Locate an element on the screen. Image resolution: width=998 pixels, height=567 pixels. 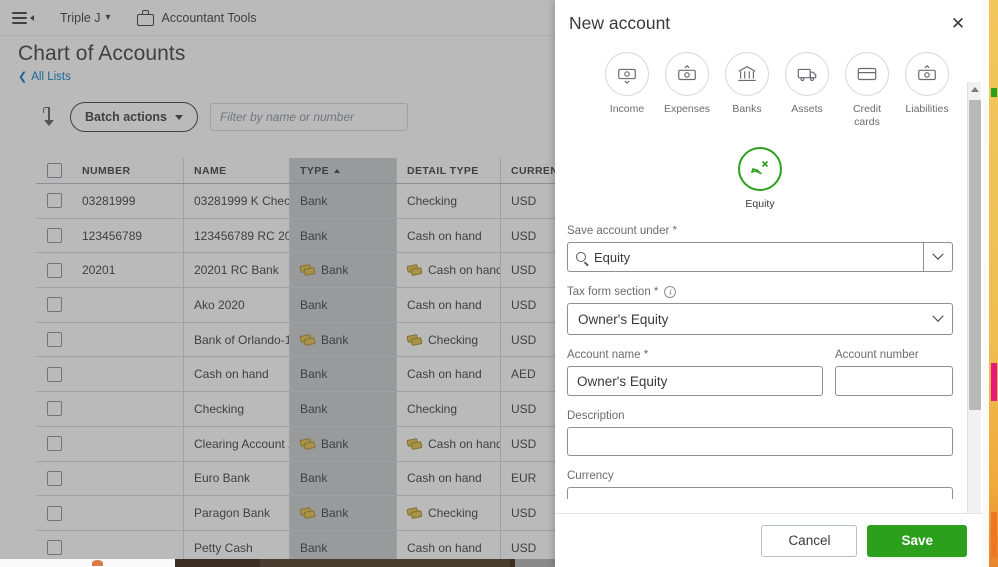
cell-number is located at coordinates (128, 409).